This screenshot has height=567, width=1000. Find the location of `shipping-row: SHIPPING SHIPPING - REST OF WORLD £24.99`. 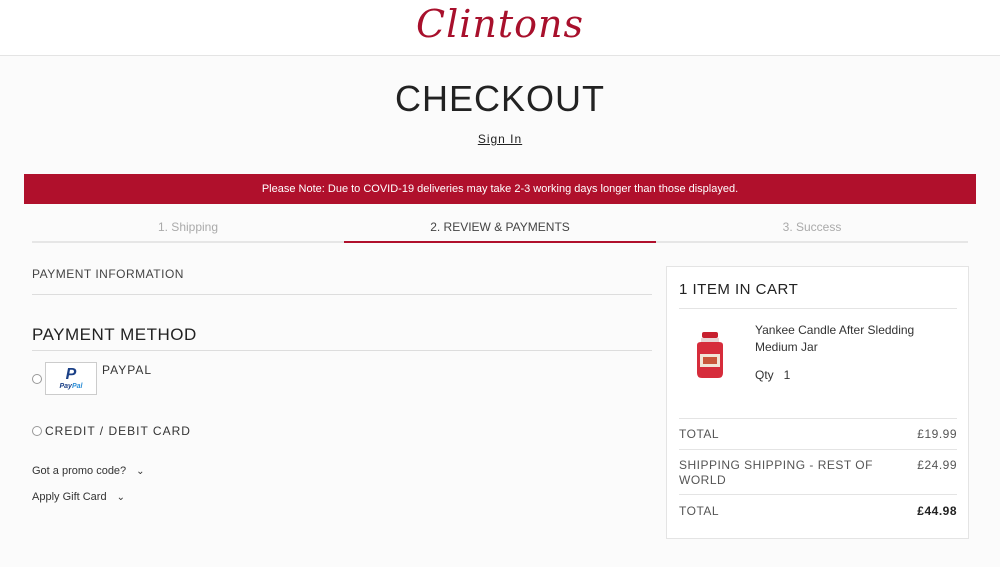

shipping-row: SHIPPING SHIPPING - REST OF WORLD £24.99 is located at coordinates (818, 471).